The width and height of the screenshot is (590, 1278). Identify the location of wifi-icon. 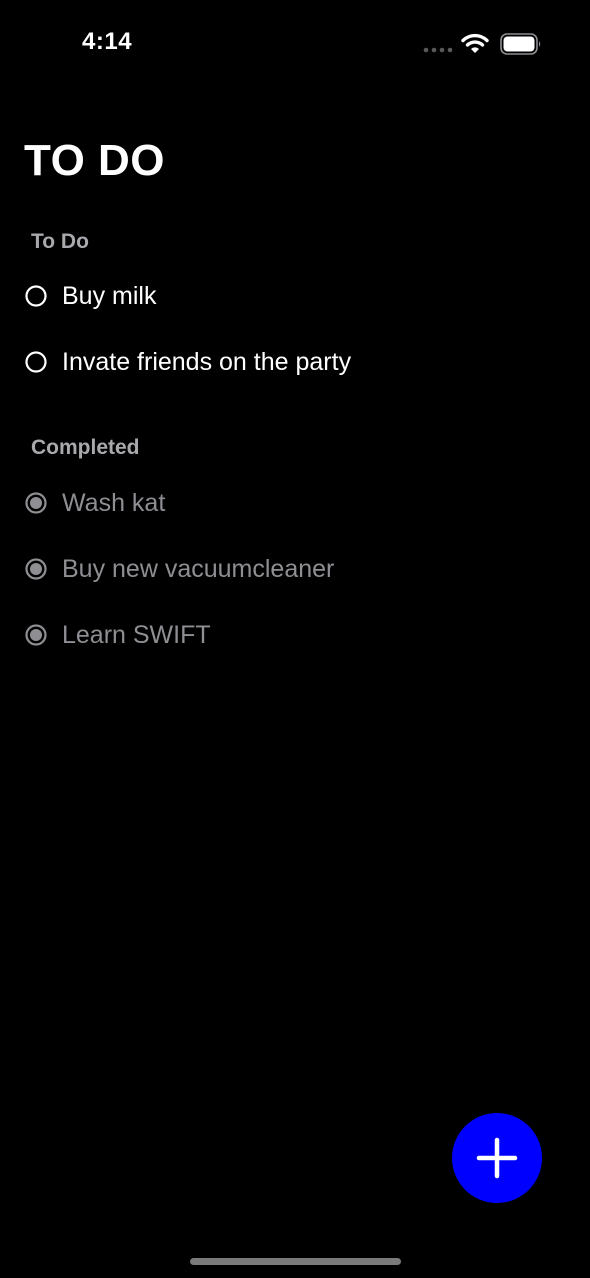
(475, 43).